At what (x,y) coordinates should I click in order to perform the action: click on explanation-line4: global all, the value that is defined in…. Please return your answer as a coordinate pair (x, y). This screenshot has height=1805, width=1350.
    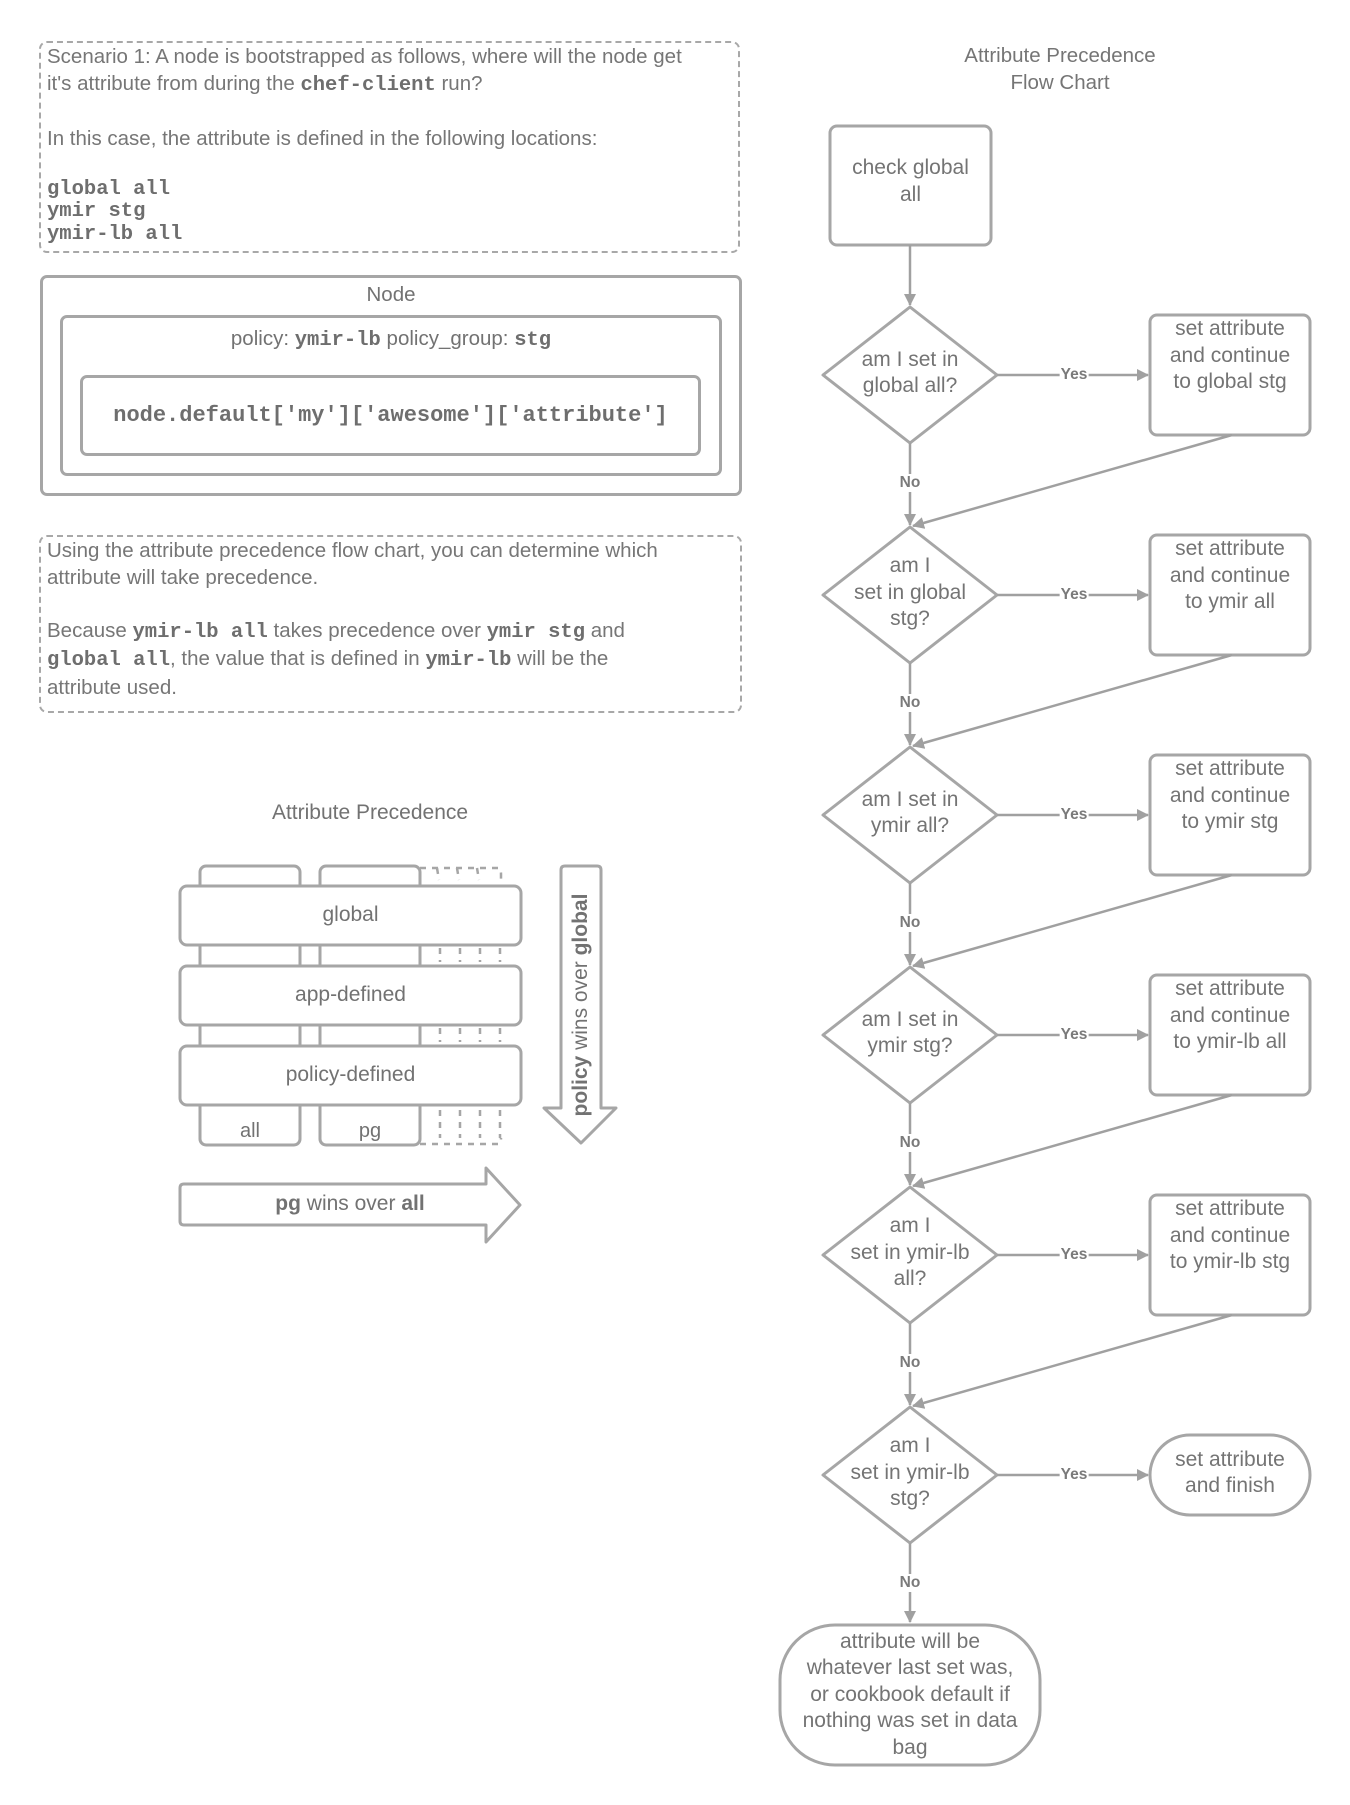
    Looking at the image, I should click on (391, 660).